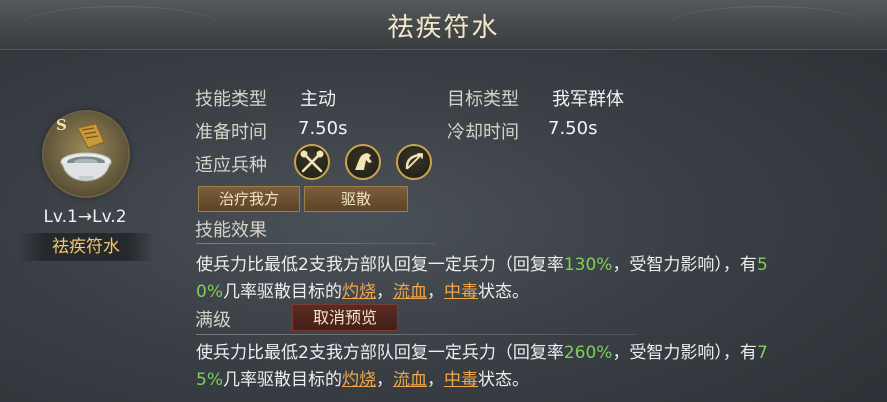 This screenshot has width=887, height=402. I want to click on max-level-label: 满级, so click(213, 320).